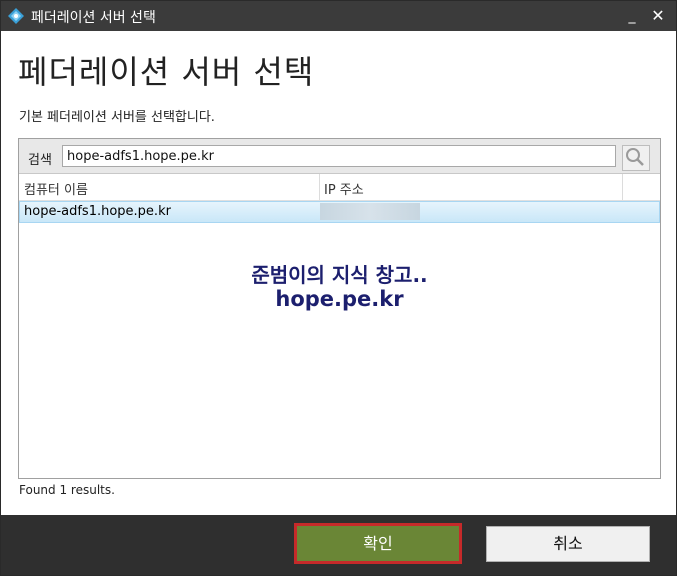 Image resolution: width=677 pixels, height=576 pixels. I want to click on search-input, so click(339, 156).